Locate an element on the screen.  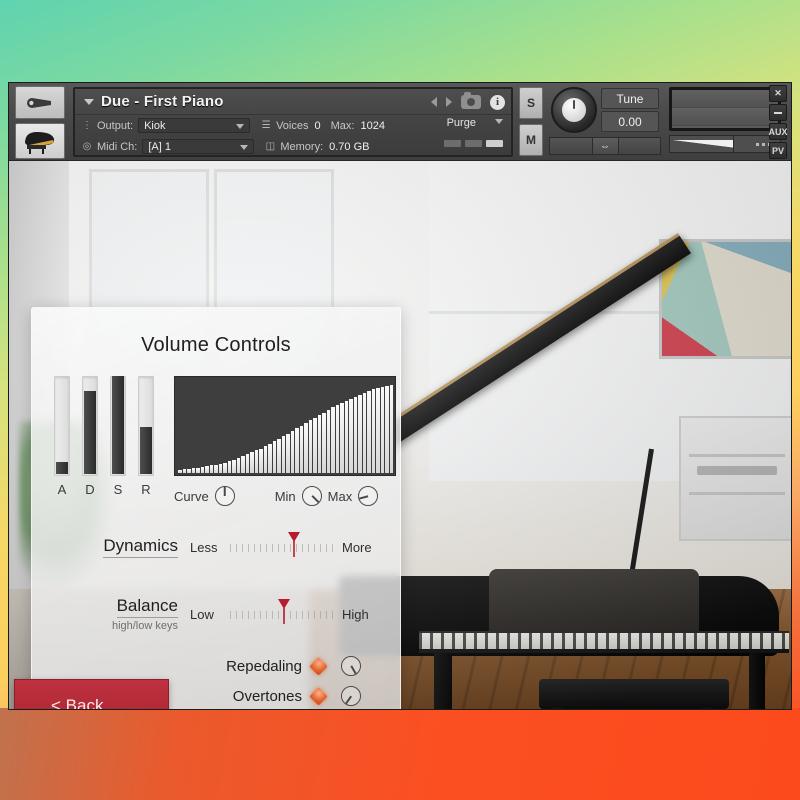
output-value: Kiok is located at coordinates (155, 125).